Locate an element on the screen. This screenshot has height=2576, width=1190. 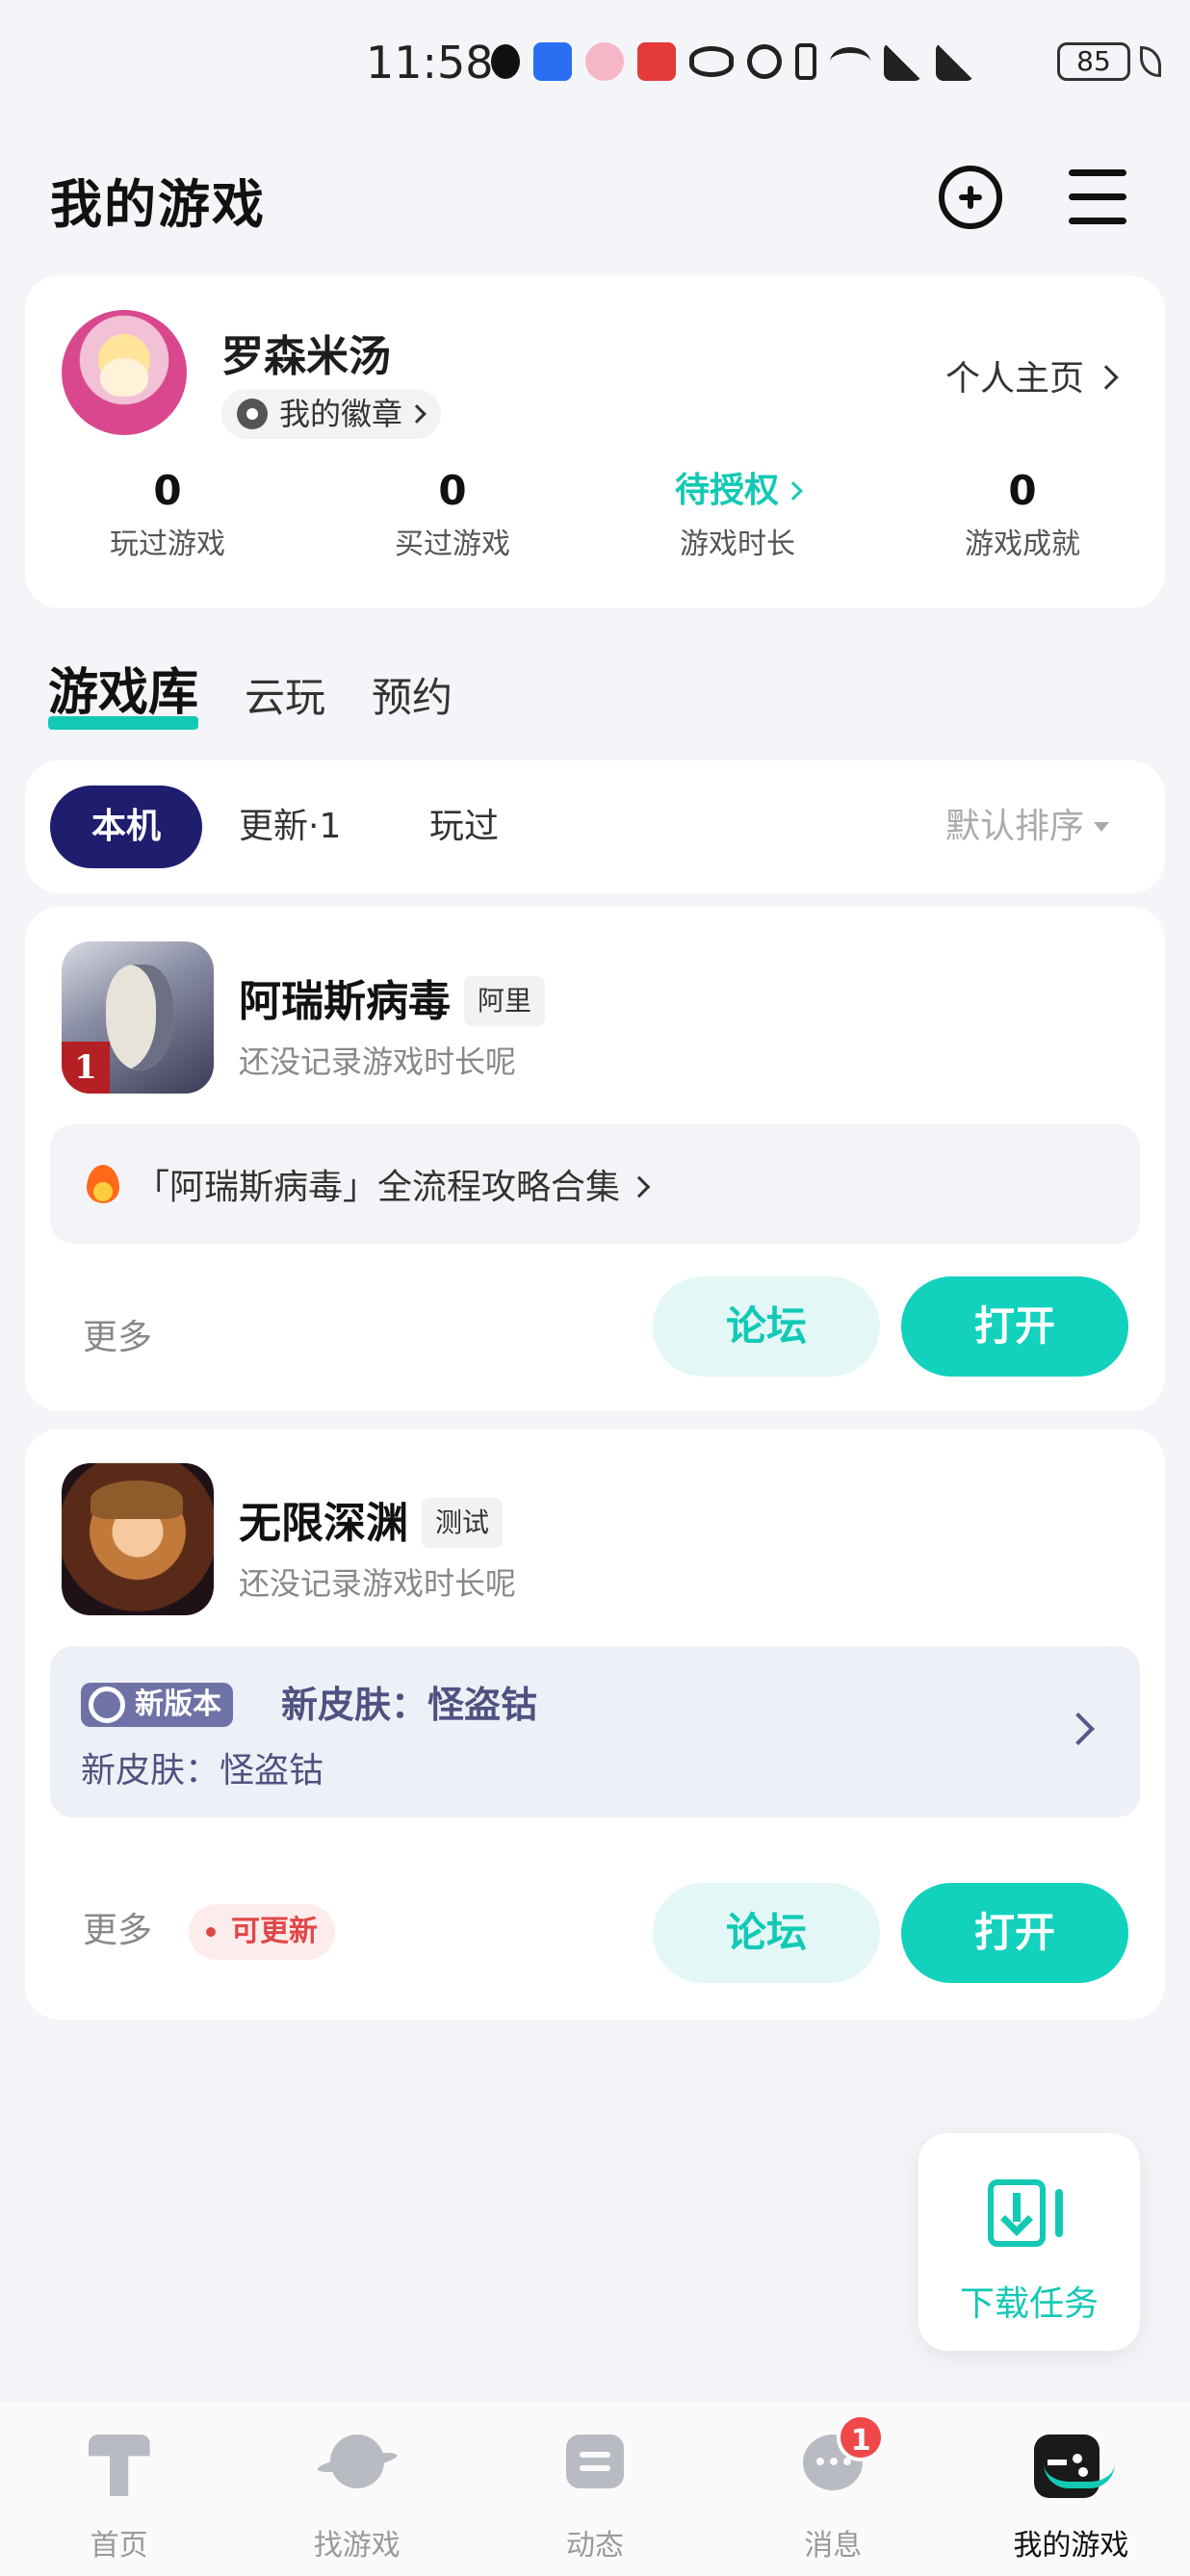
stat-played-games: 0 玩过游戏 is located at coordinates (168, 513).